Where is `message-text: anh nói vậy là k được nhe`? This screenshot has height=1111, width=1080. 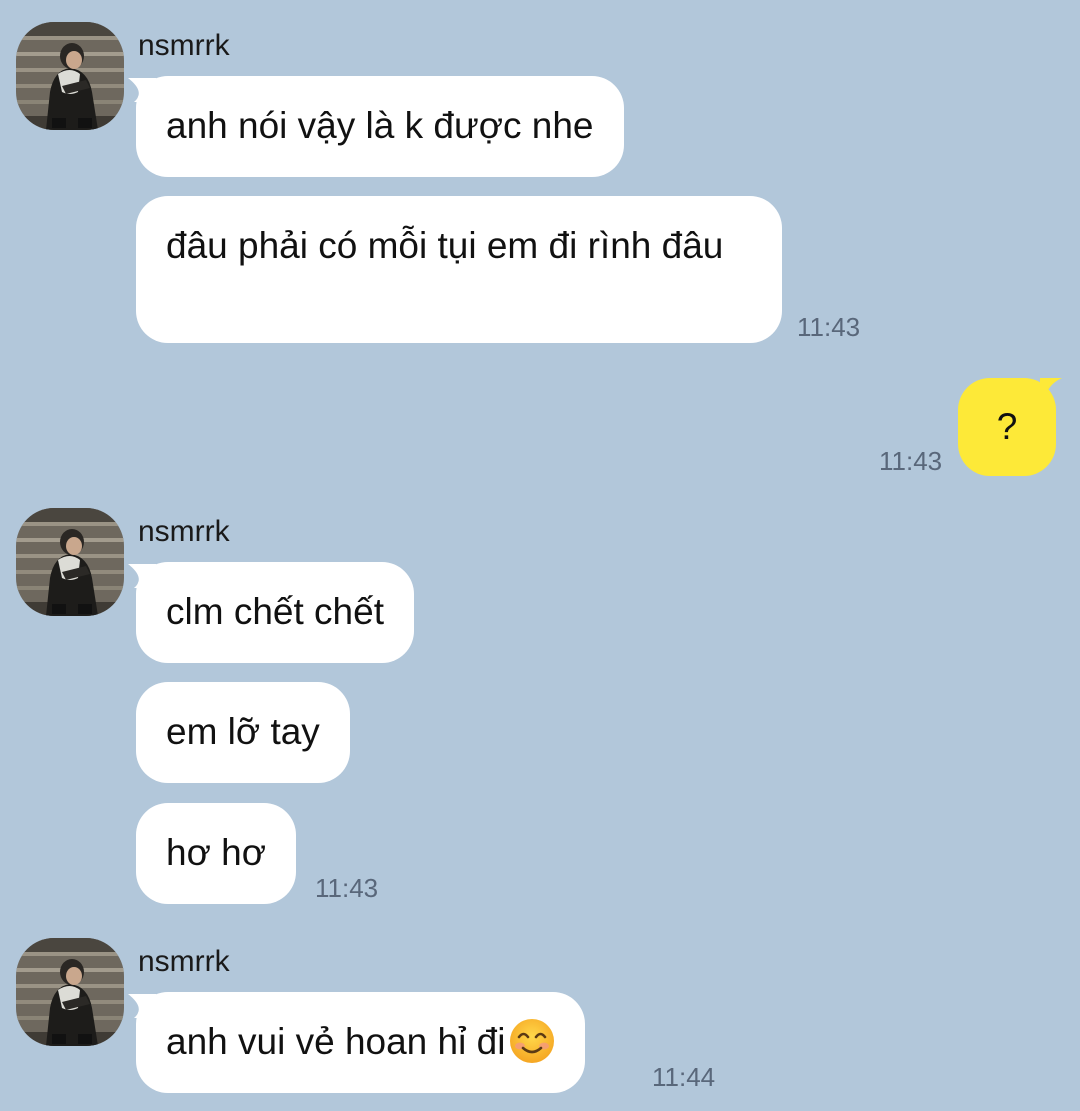 message-text: anh nói vậy là k được nhe is located at coordinates (380, 125).